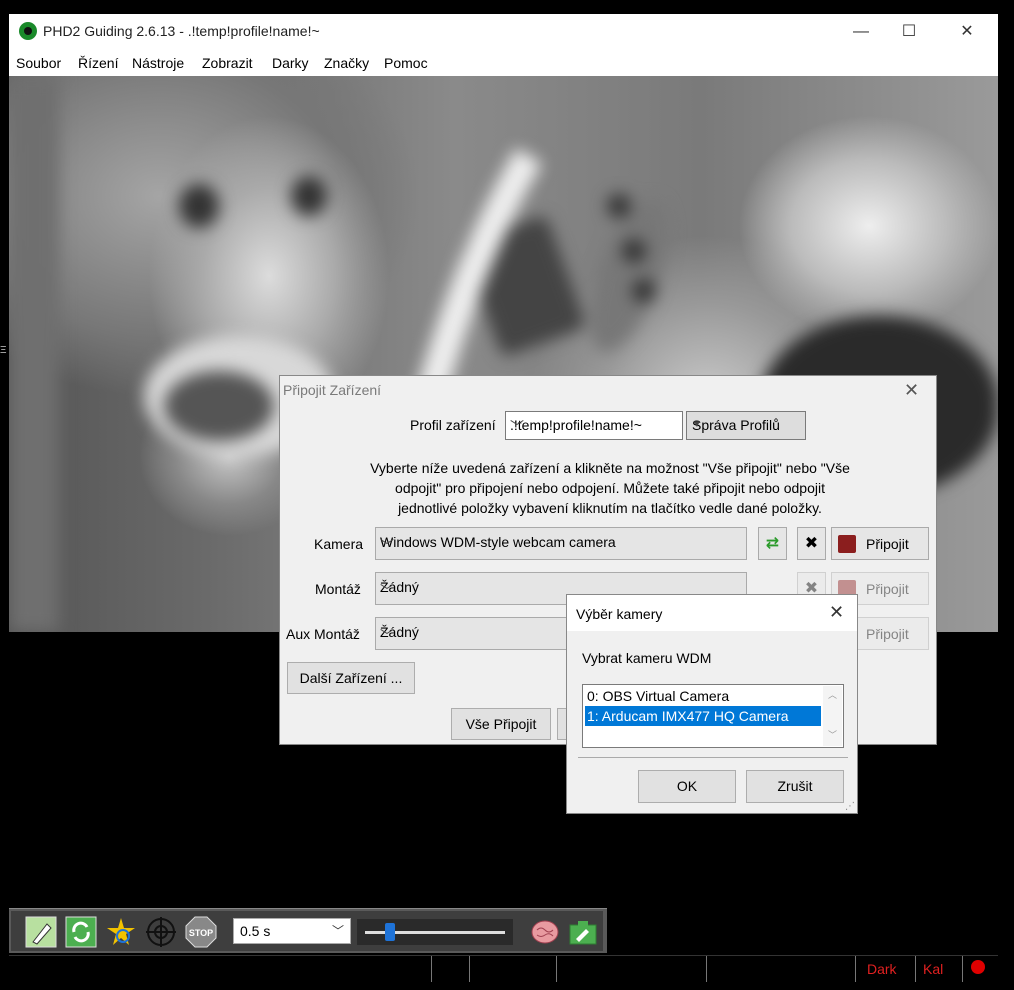 The height and width of the screenshot is (990, 1014). What do you see at coordinates (435, 932) in the screenshot?
I see `gamma-slider` at bounding box center [435, 932].